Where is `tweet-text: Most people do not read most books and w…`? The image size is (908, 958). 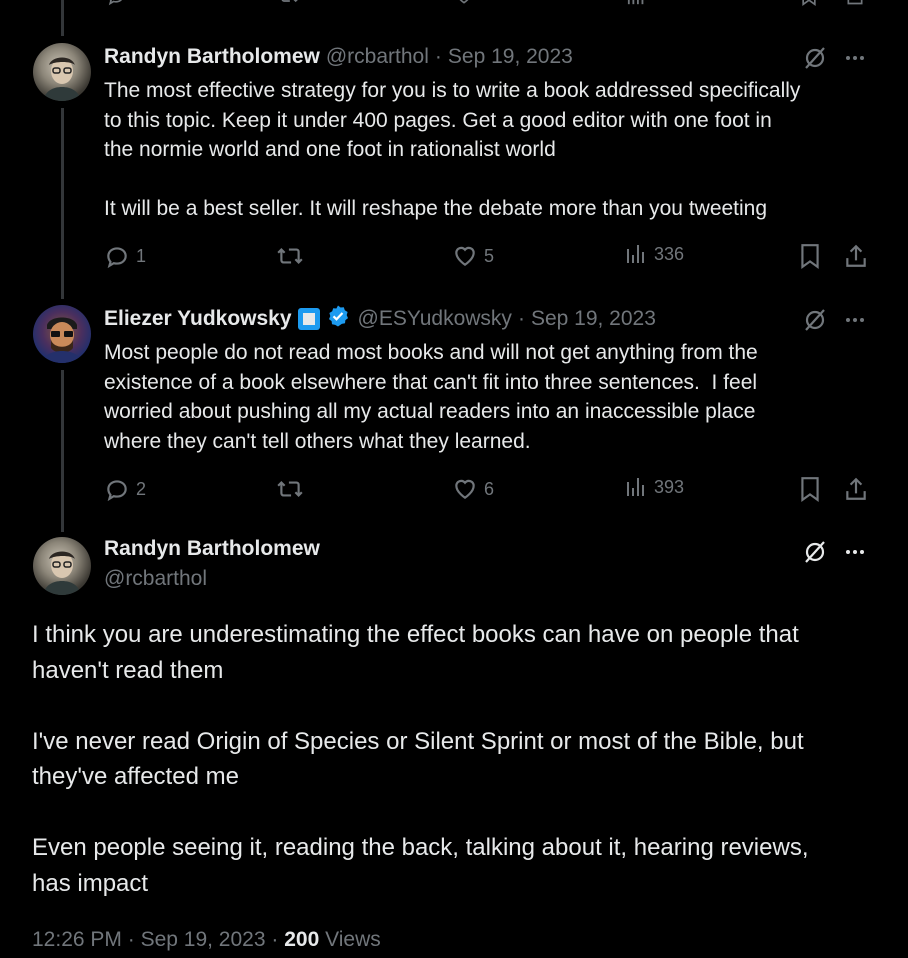
tweet-text: Most people do not read most books and w… is located at coordinates (431, 397).